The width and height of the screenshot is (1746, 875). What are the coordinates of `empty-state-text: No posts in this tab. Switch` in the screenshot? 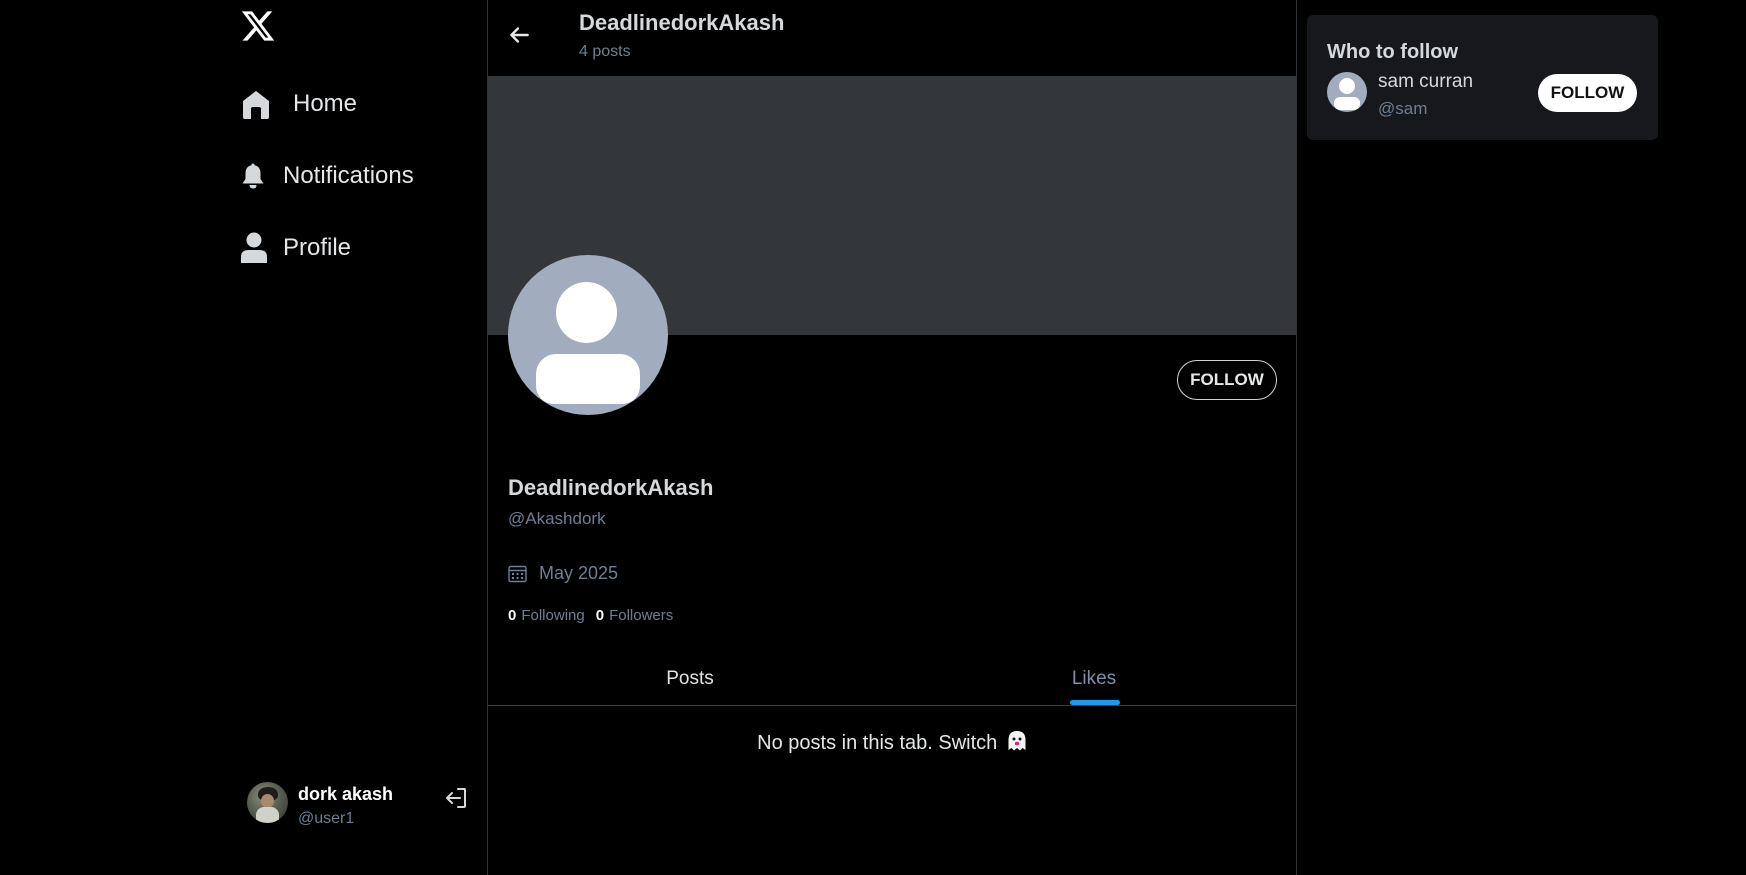 It's located at (877, 743).